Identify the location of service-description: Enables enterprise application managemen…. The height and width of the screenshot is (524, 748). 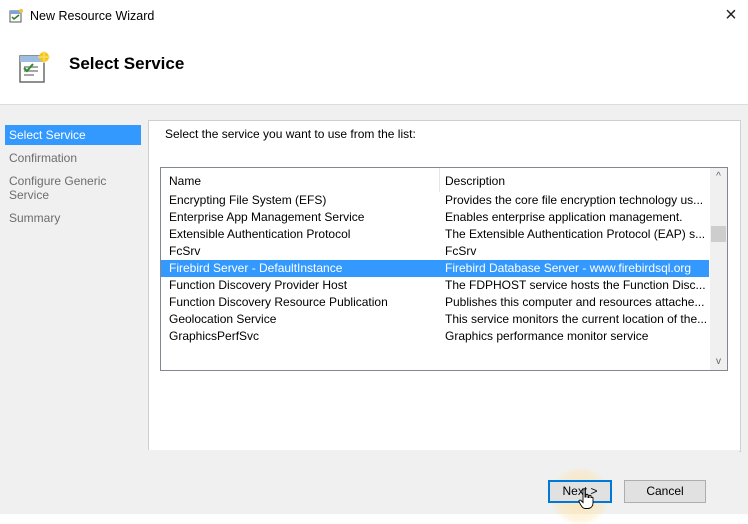
(564, 217).